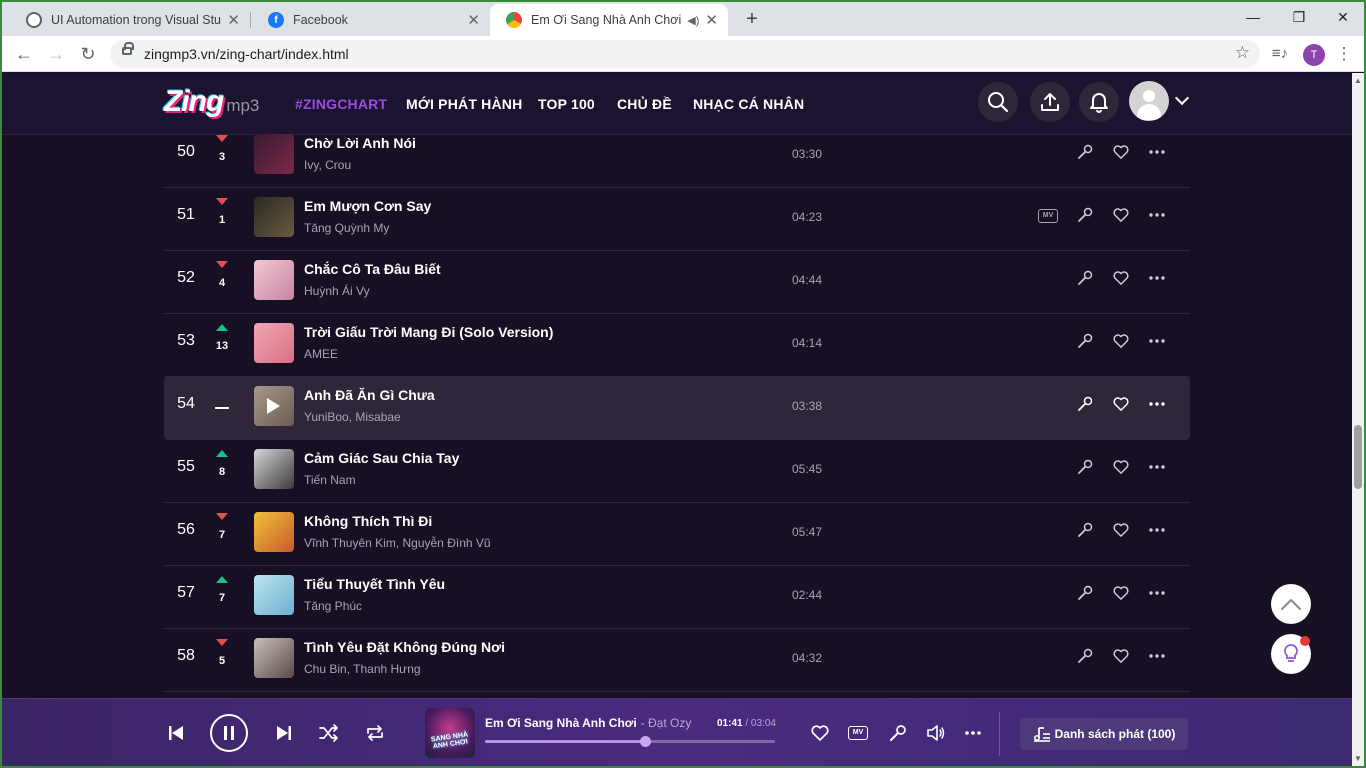  I want to click on new-tab-button: +, so click(752, 19).